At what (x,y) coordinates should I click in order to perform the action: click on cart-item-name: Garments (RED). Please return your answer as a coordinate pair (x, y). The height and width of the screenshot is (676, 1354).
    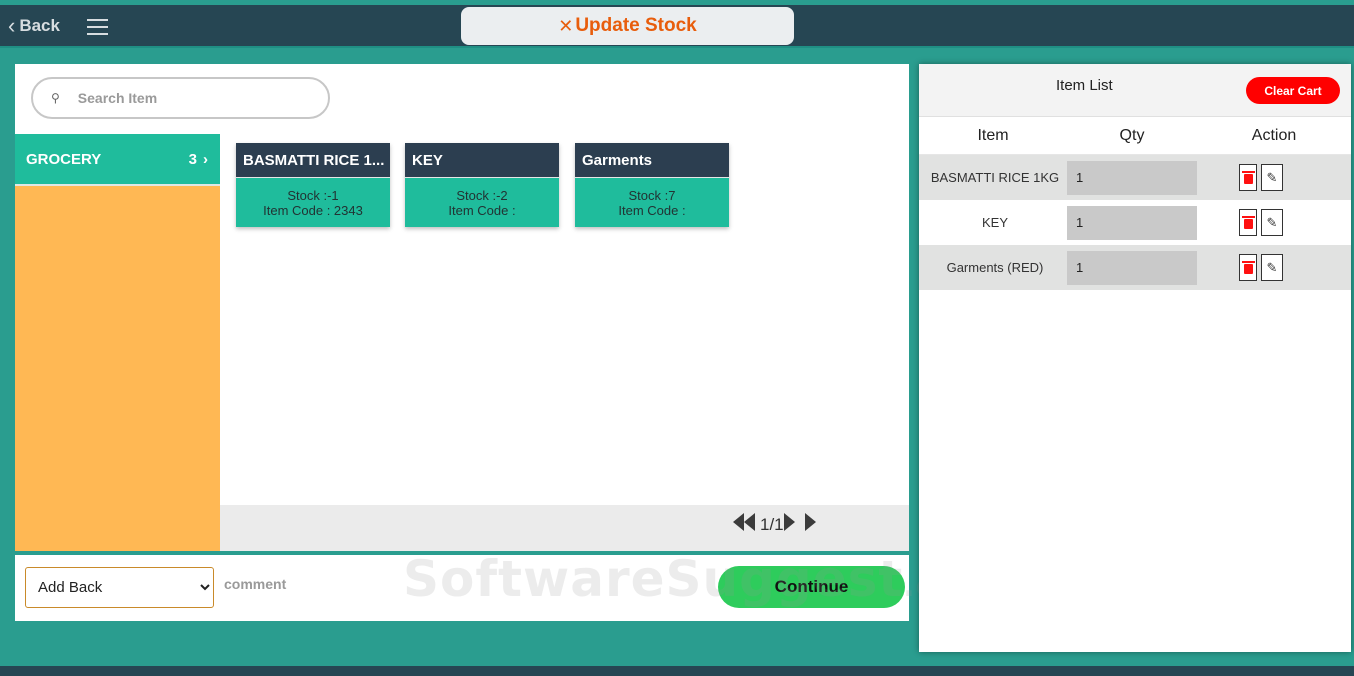
    Looking at the image, I should click on (995, 267).